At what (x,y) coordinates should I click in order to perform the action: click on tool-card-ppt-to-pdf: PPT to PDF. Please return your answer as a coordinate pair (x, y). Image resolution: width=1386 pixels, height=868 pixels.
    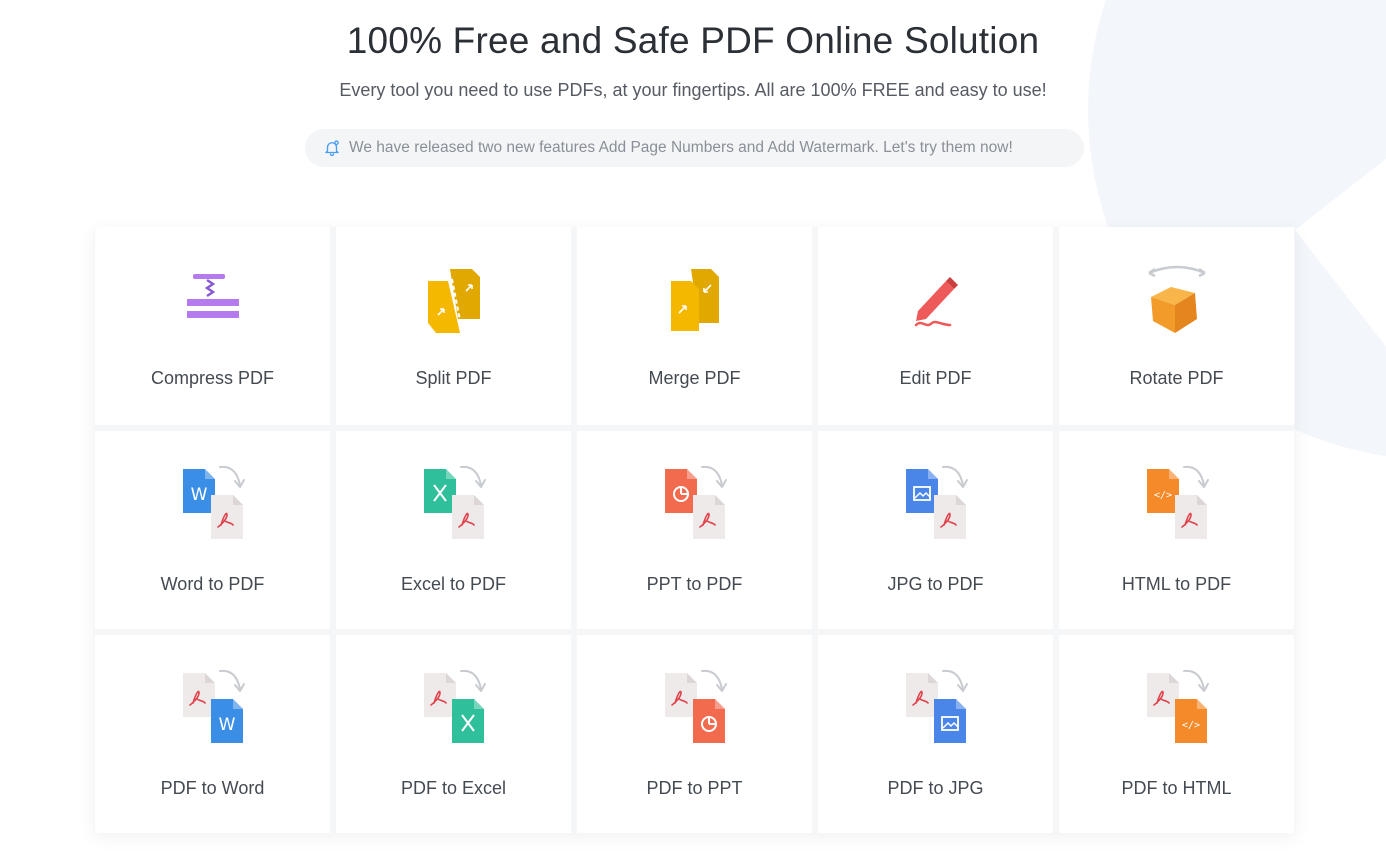
    Looking at the image, I should click on (694, 530).